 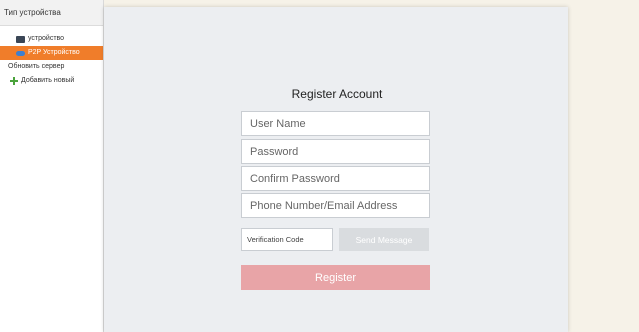 What do you see at coordinates (335, 178) in the screenshot?
I see `confirm-password-field` at bounding box center [335, 178].